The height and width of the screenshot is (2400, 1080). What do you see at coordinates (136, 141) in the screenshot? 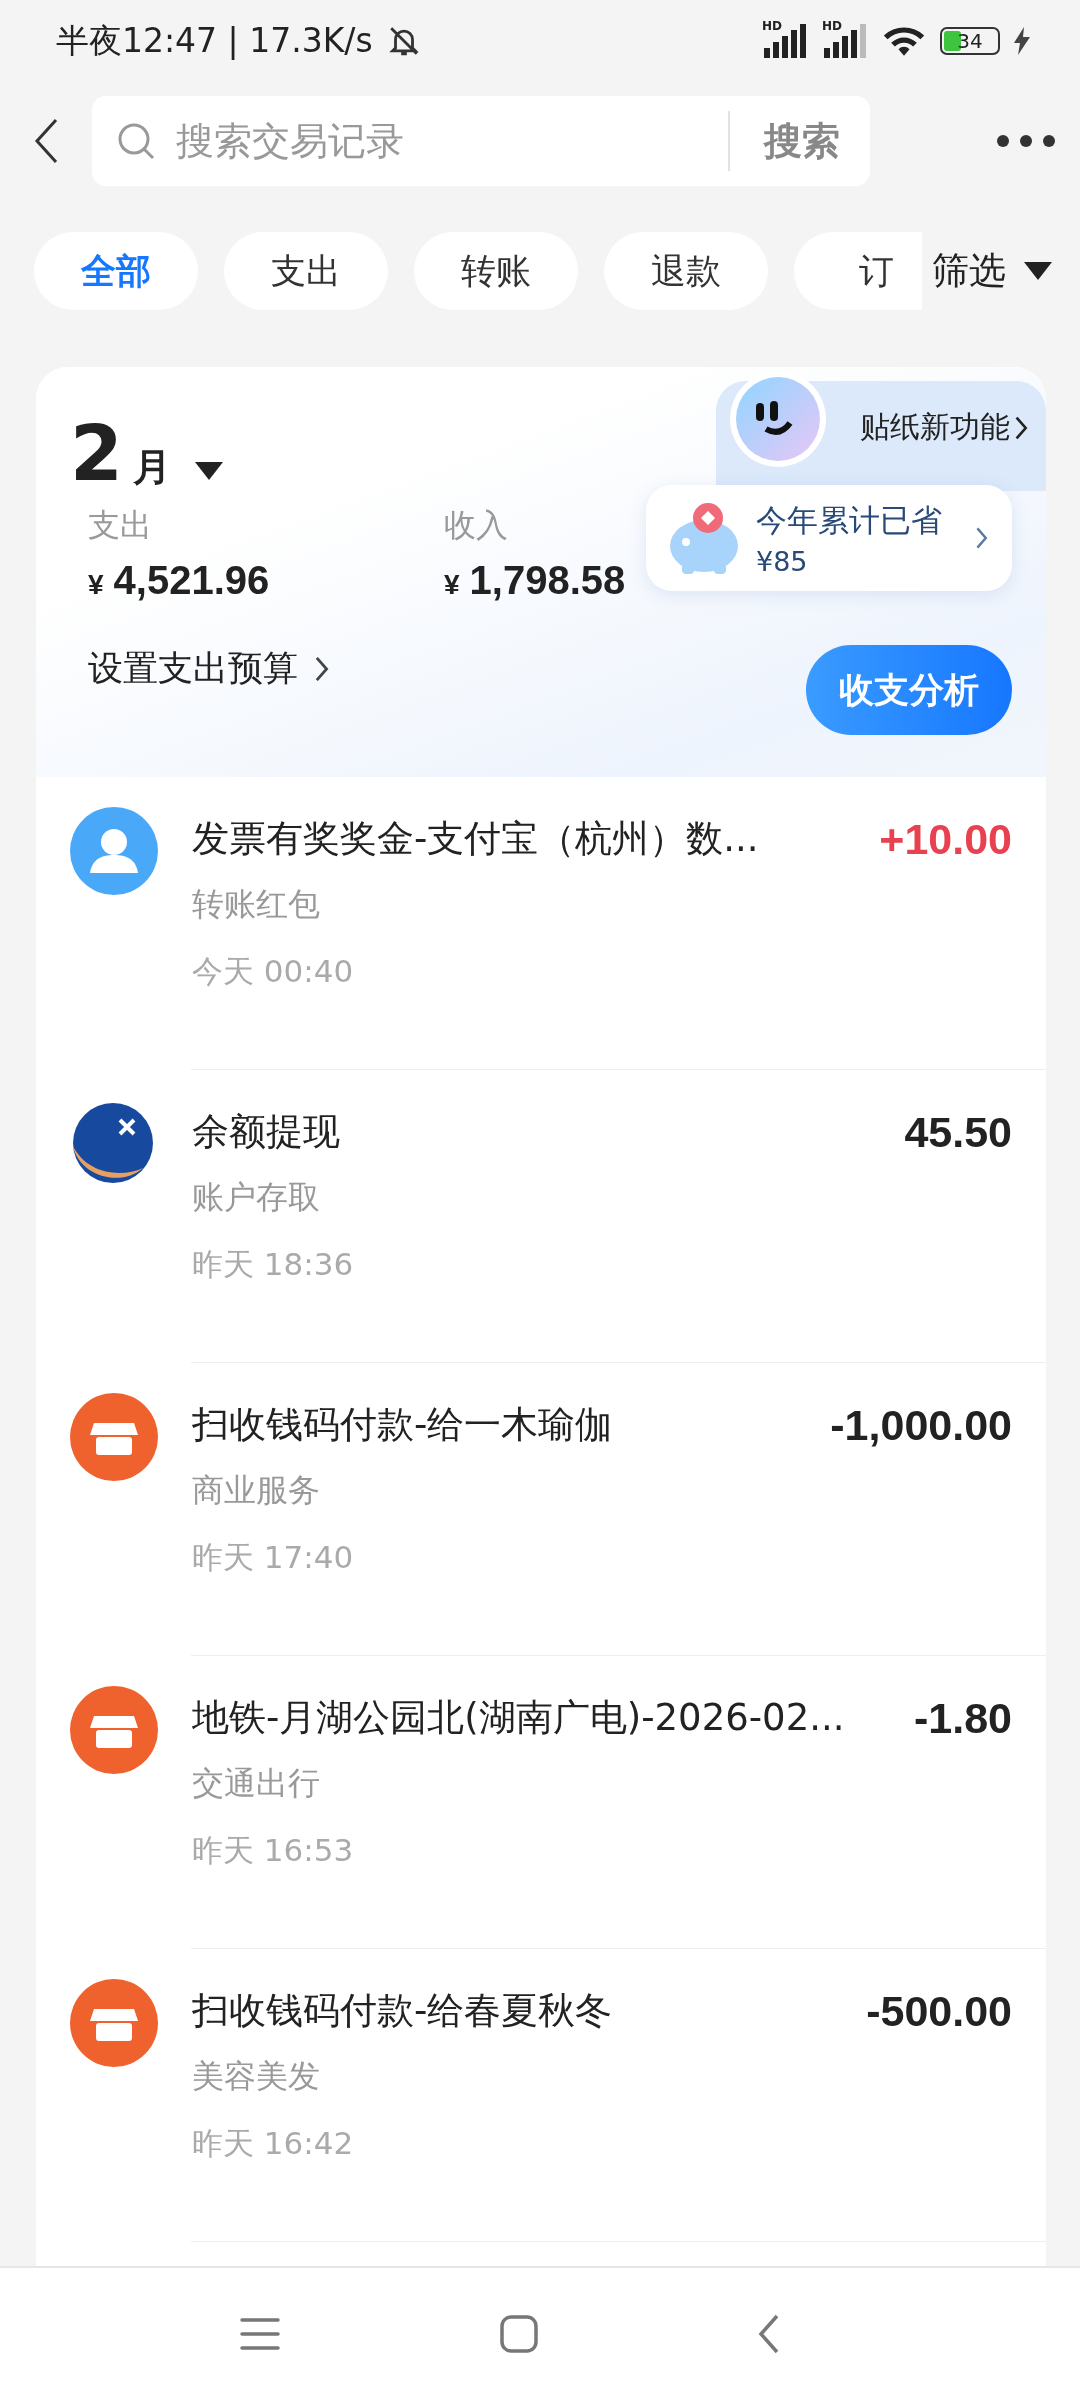
I see `search-icon` at bounding box center [136, 141].